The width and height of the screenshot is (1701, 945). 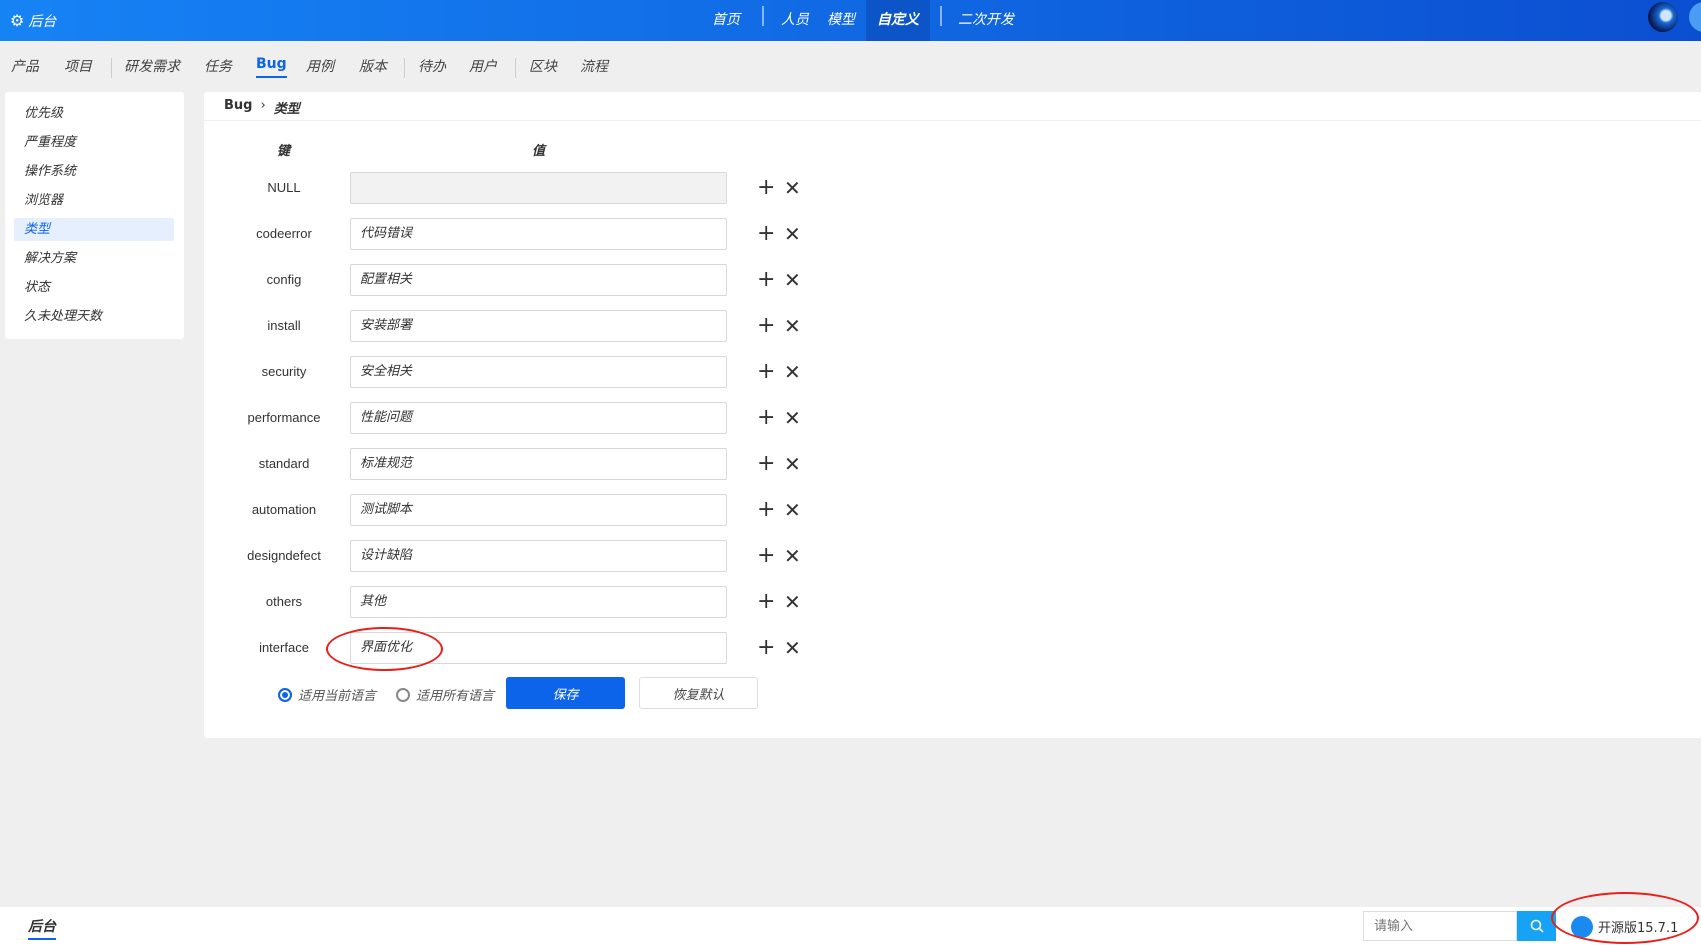 I want to click on add-button, so click(x=1695, y=17).